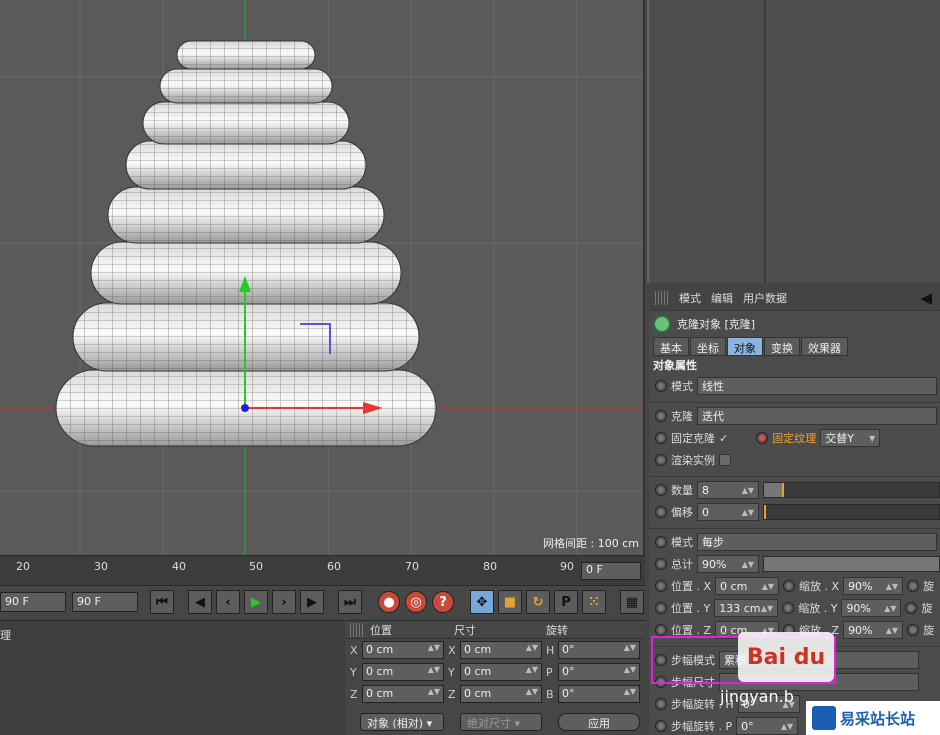 This screenshot has height=735, width=940. Describe the element at coordinates (389, 602) in the screenshot. I see `record-icon: ●` at that location.